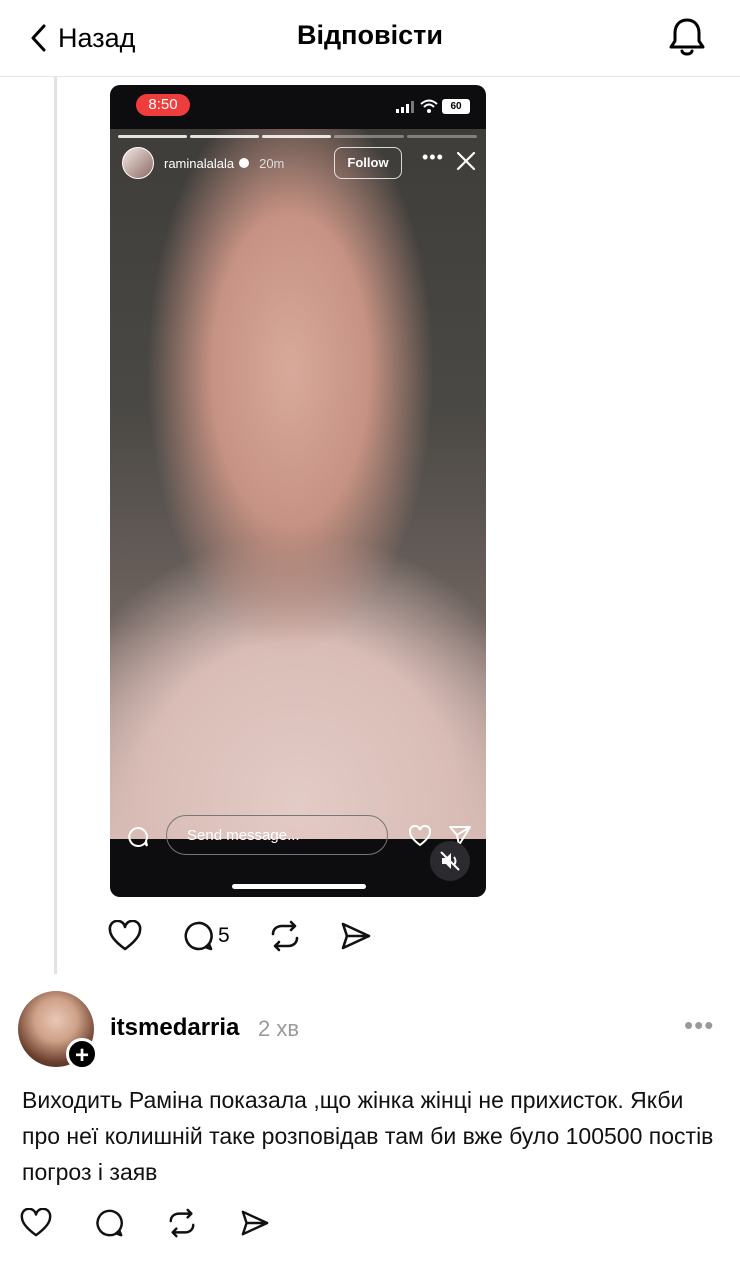 This screenshot has height=1280, width=740. I want to click on close-icon, so click(466, 161).